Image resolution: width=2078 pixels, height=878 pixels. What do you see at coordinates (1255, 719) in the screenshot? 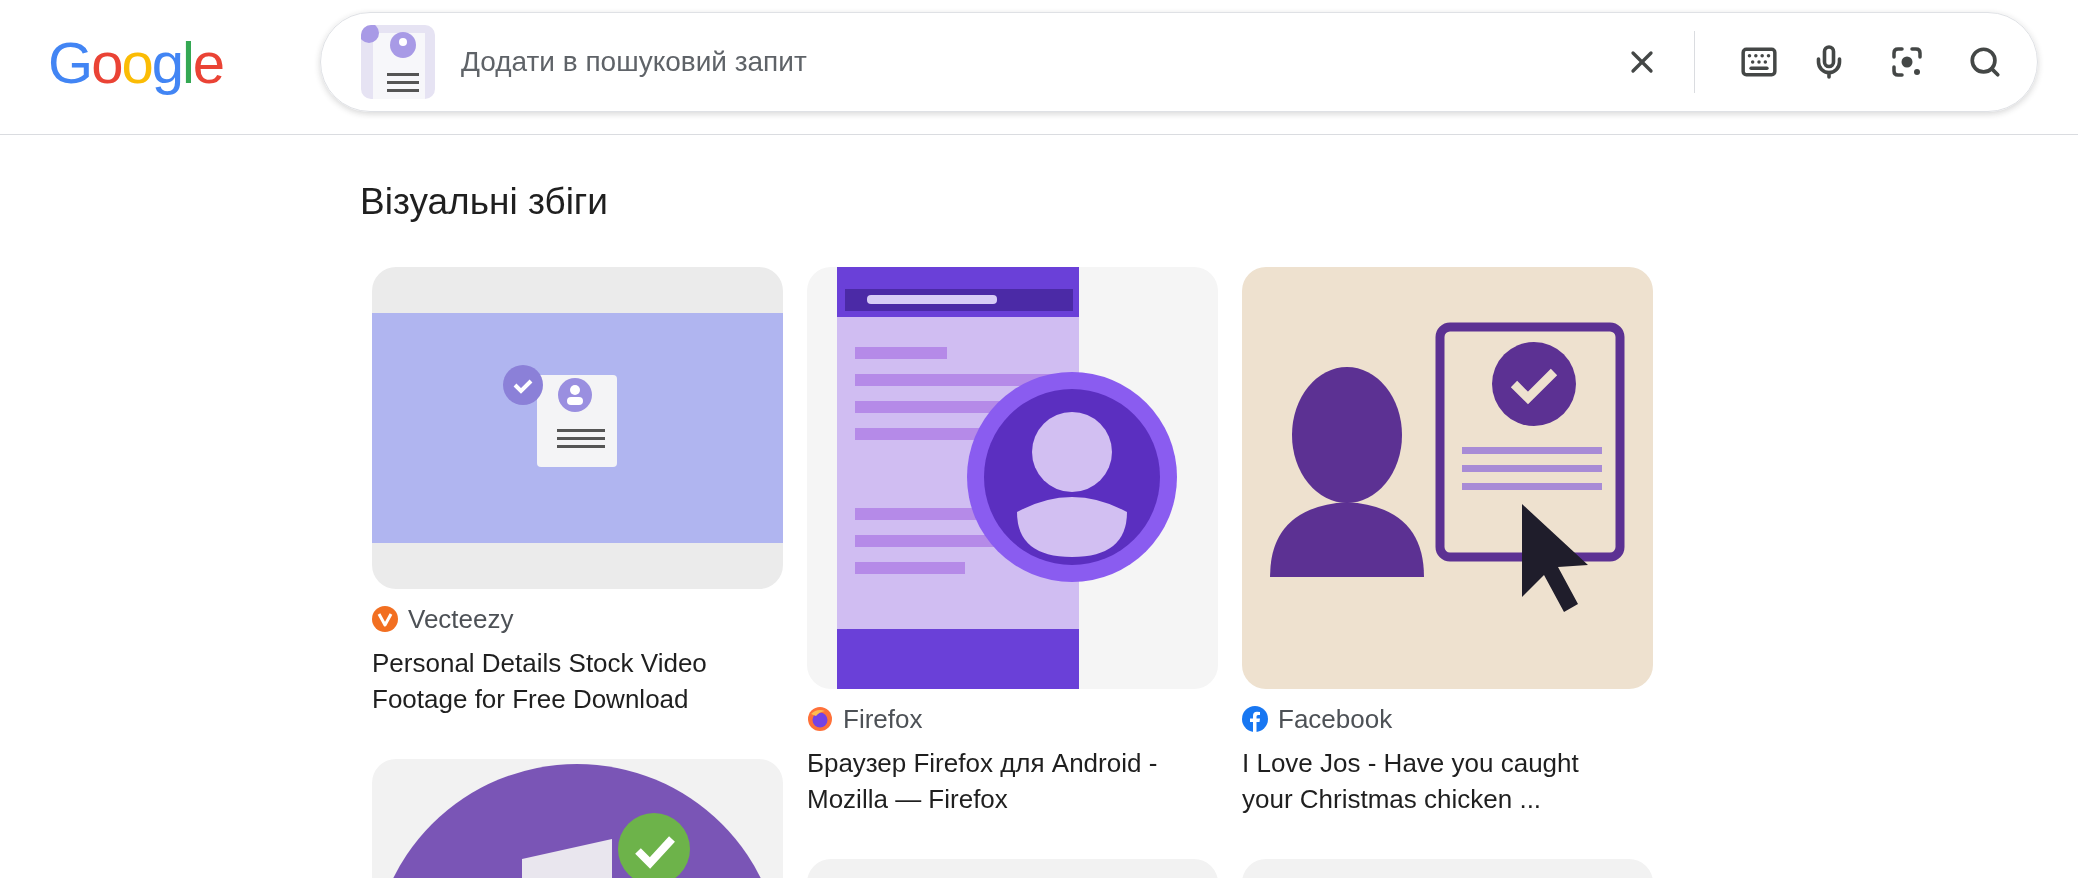
I see `f-logo-icon` at bounding box center [1255, 719].